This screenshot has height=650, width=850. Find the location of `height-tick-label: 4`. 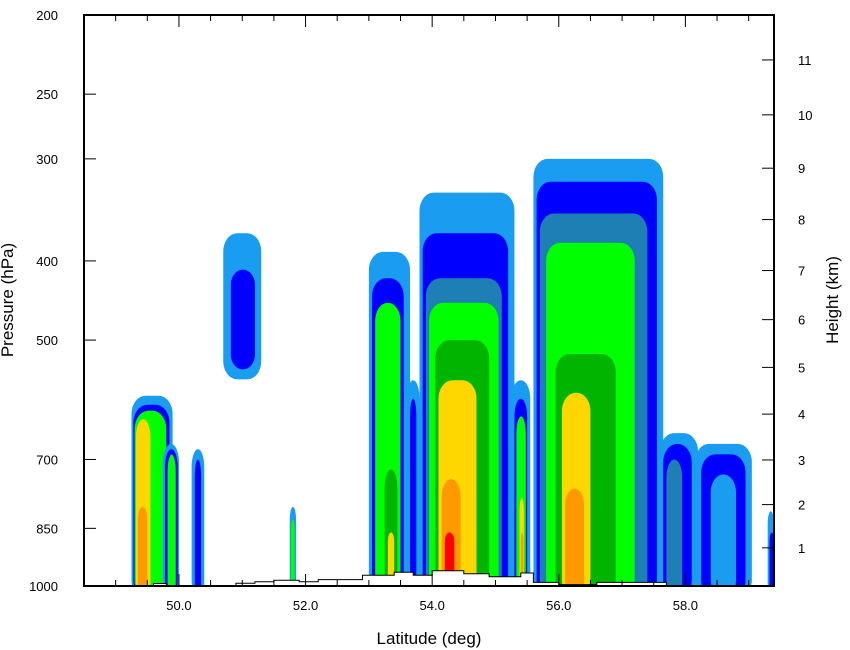

height-tick-label: 4 is located at coordinates (801, 414).